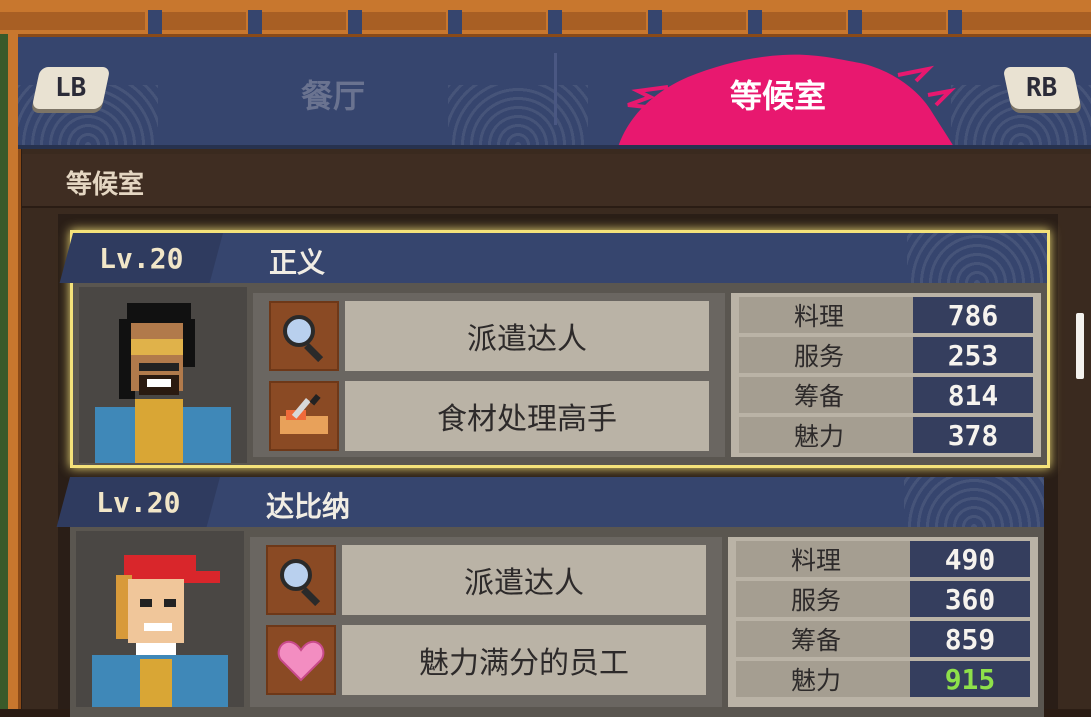 Image resolution: width=1091 pixels, height=717 pixels. Describe the element at coordinates (4, 371) in the screenshot. I see `left-frame-shadow` at that location.